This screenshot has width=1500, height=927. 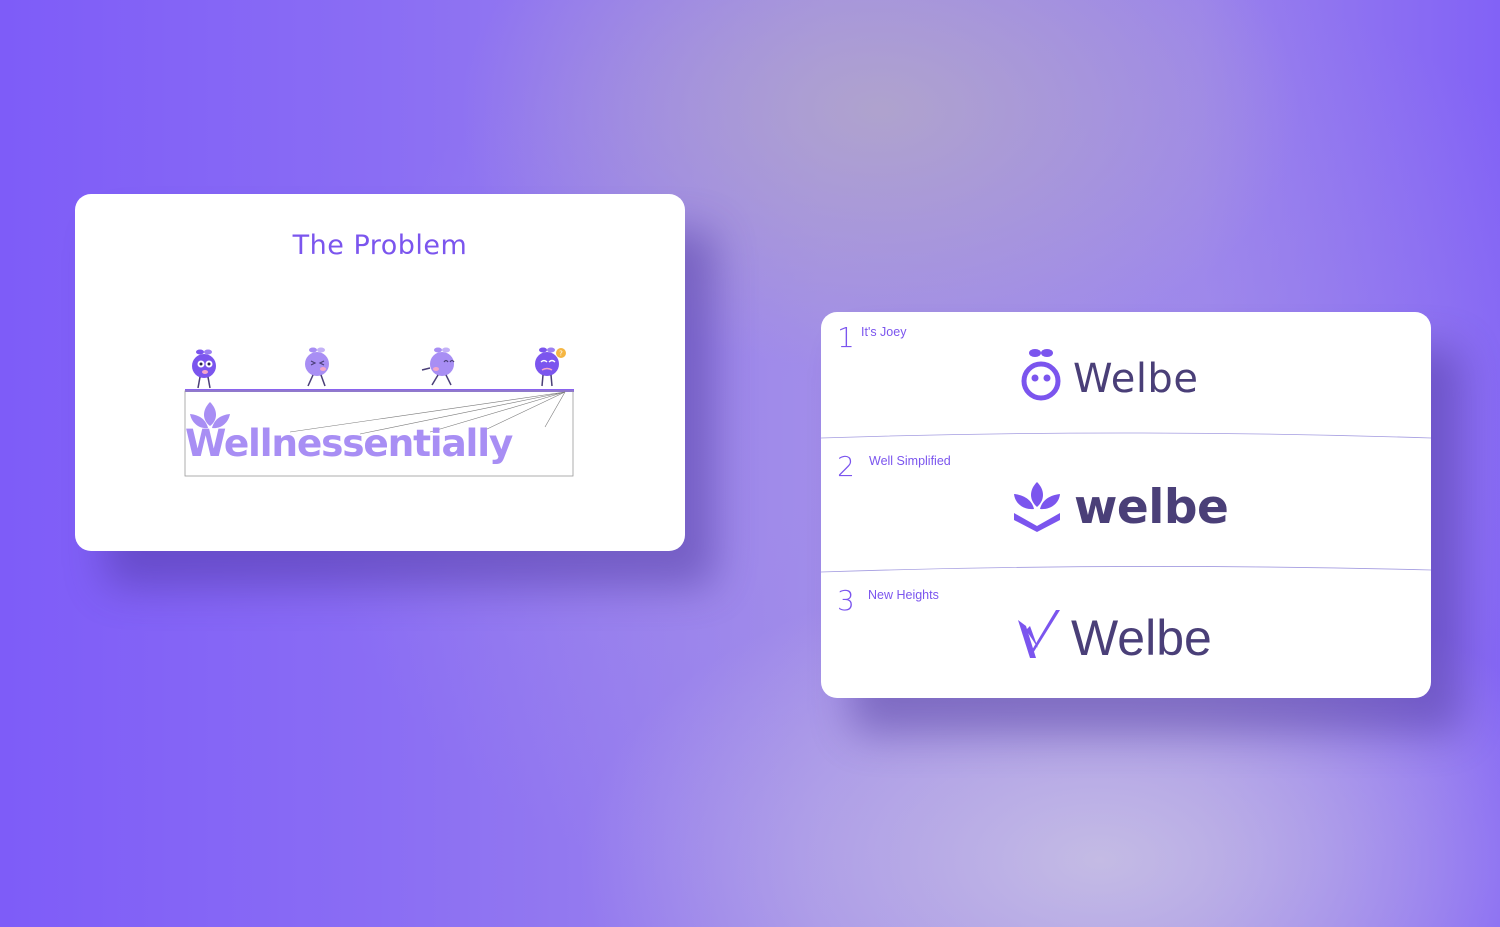 I want to click on problem-ground-bar, so click(x=379, y=390).